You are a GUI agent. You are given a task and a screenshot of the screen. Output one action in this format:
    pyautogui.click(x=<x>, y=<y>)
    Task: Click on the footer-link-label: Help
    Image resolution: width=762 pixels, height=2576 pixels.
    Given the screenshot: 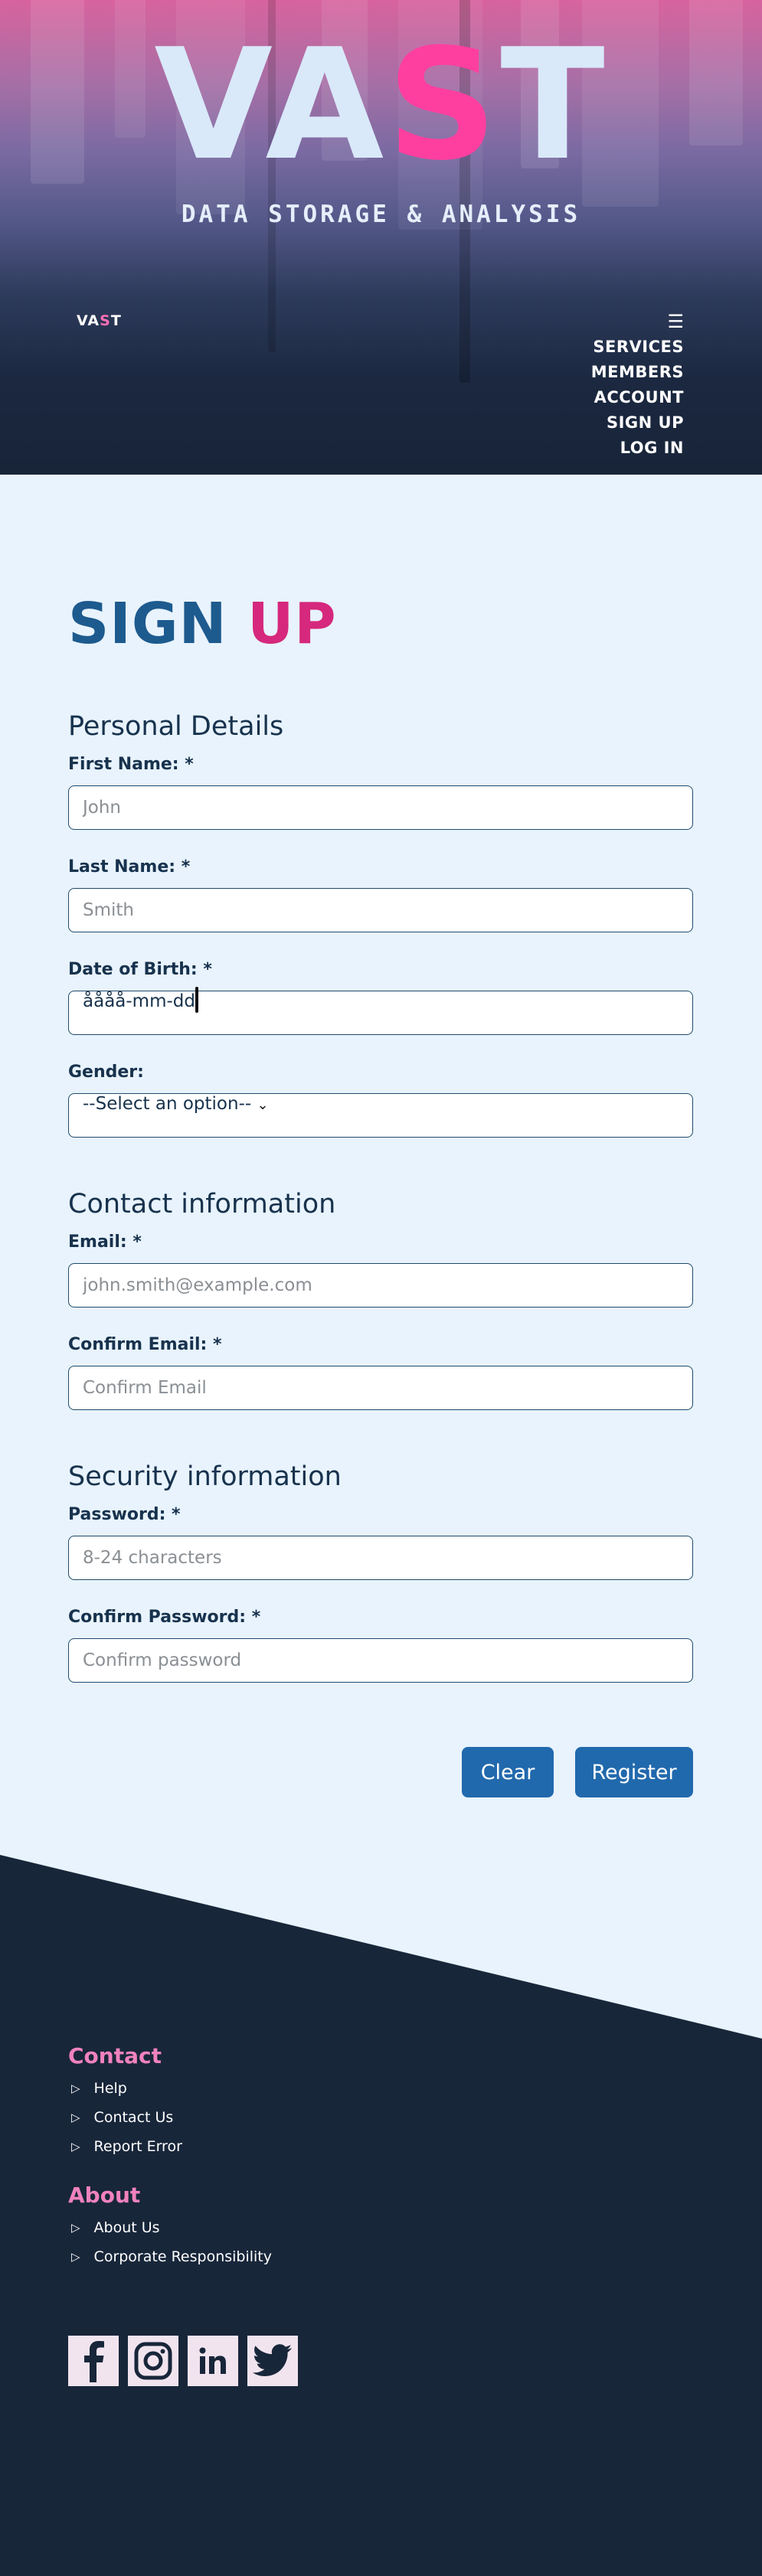 What is the action you would take?
    pyautogui.click(x=110, y=2088)
    